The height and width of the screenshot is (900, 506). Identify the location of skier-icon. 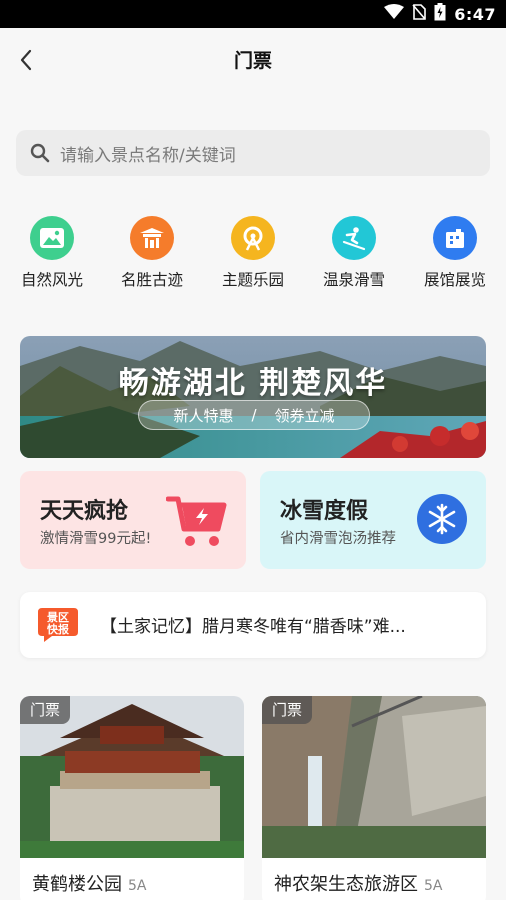
(354, 238).